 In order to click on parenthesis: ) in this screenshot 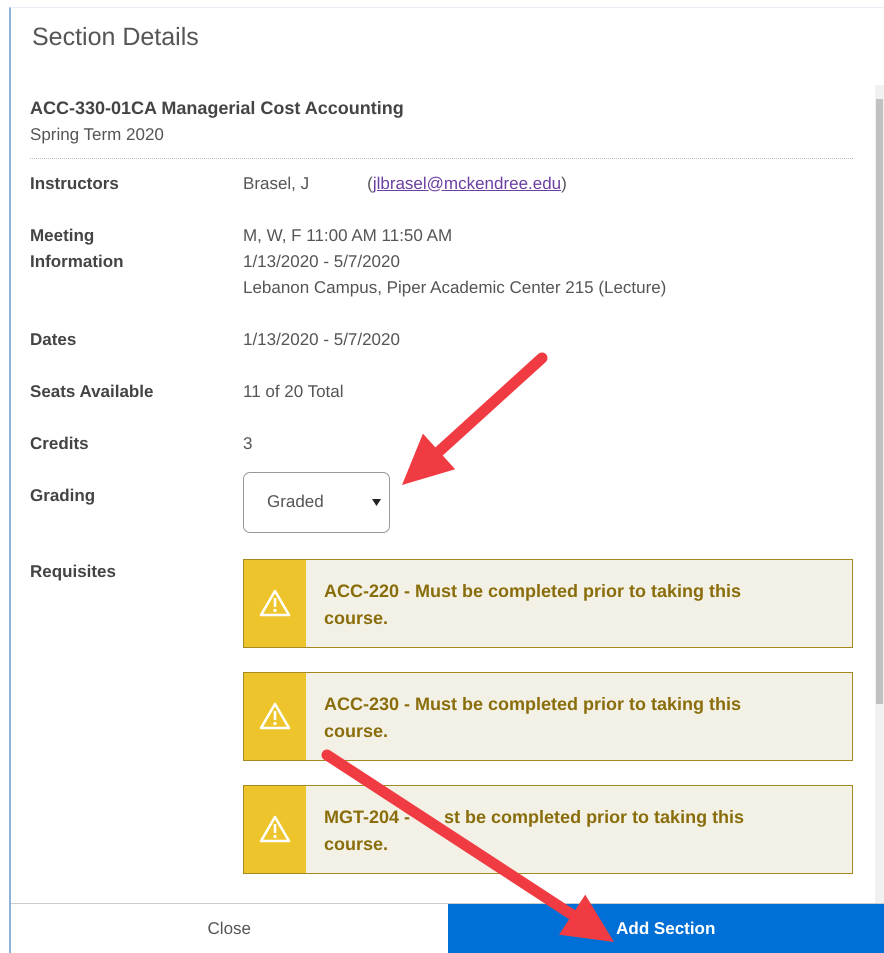, I will do `click(564, 183)`.